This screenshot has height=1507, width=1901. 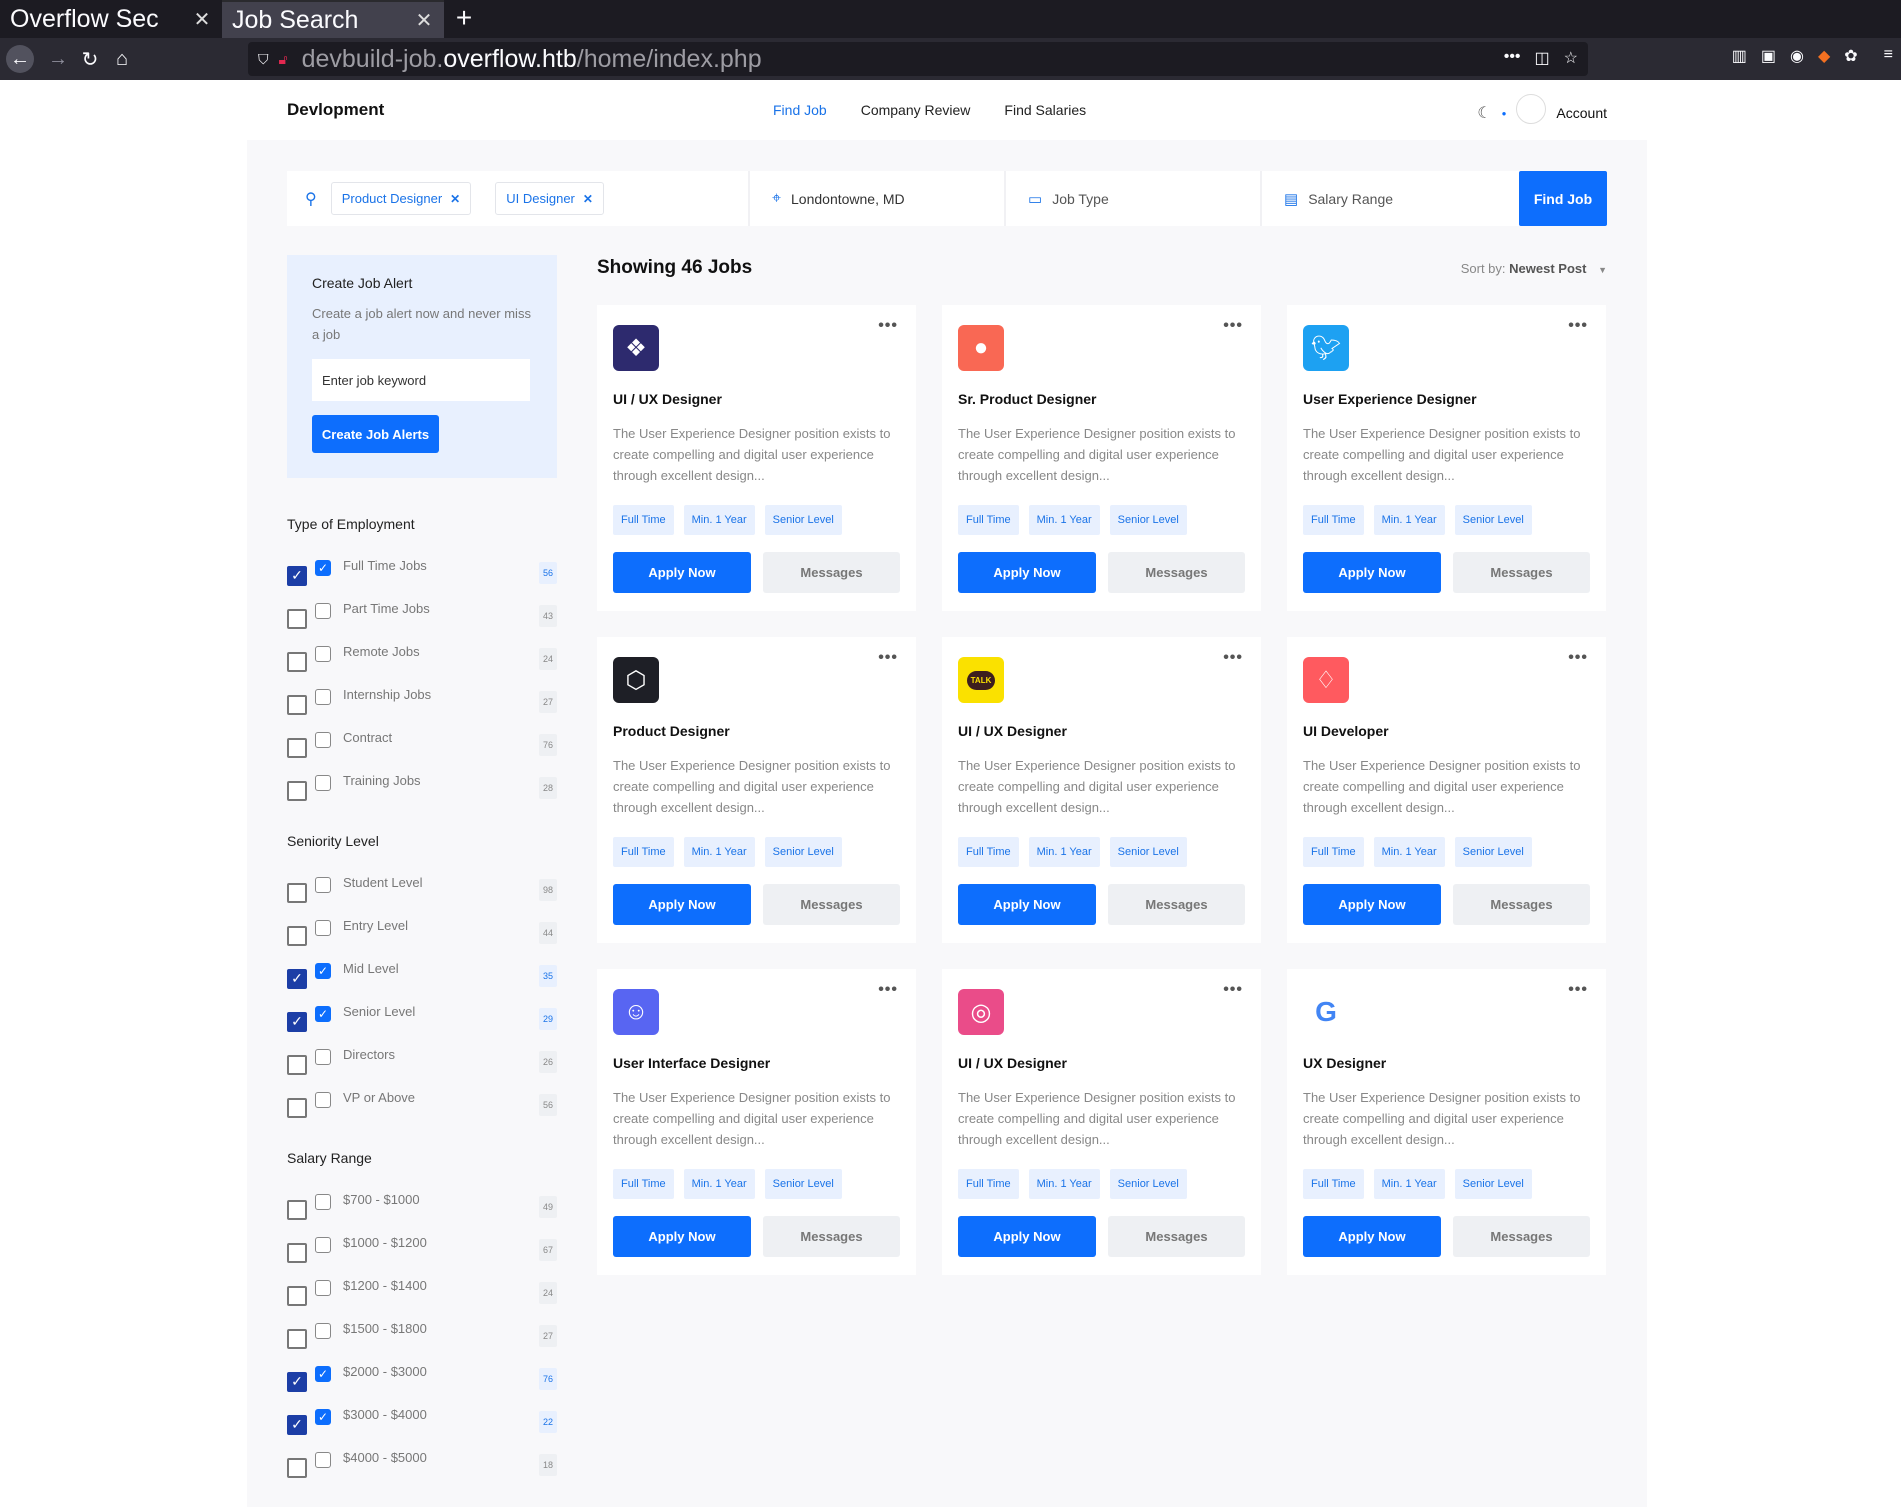 What do you see at coordinates (800, 110) in the screenshot?
I see `nav-find-job: Find Job` at bounding box center [800, 110].